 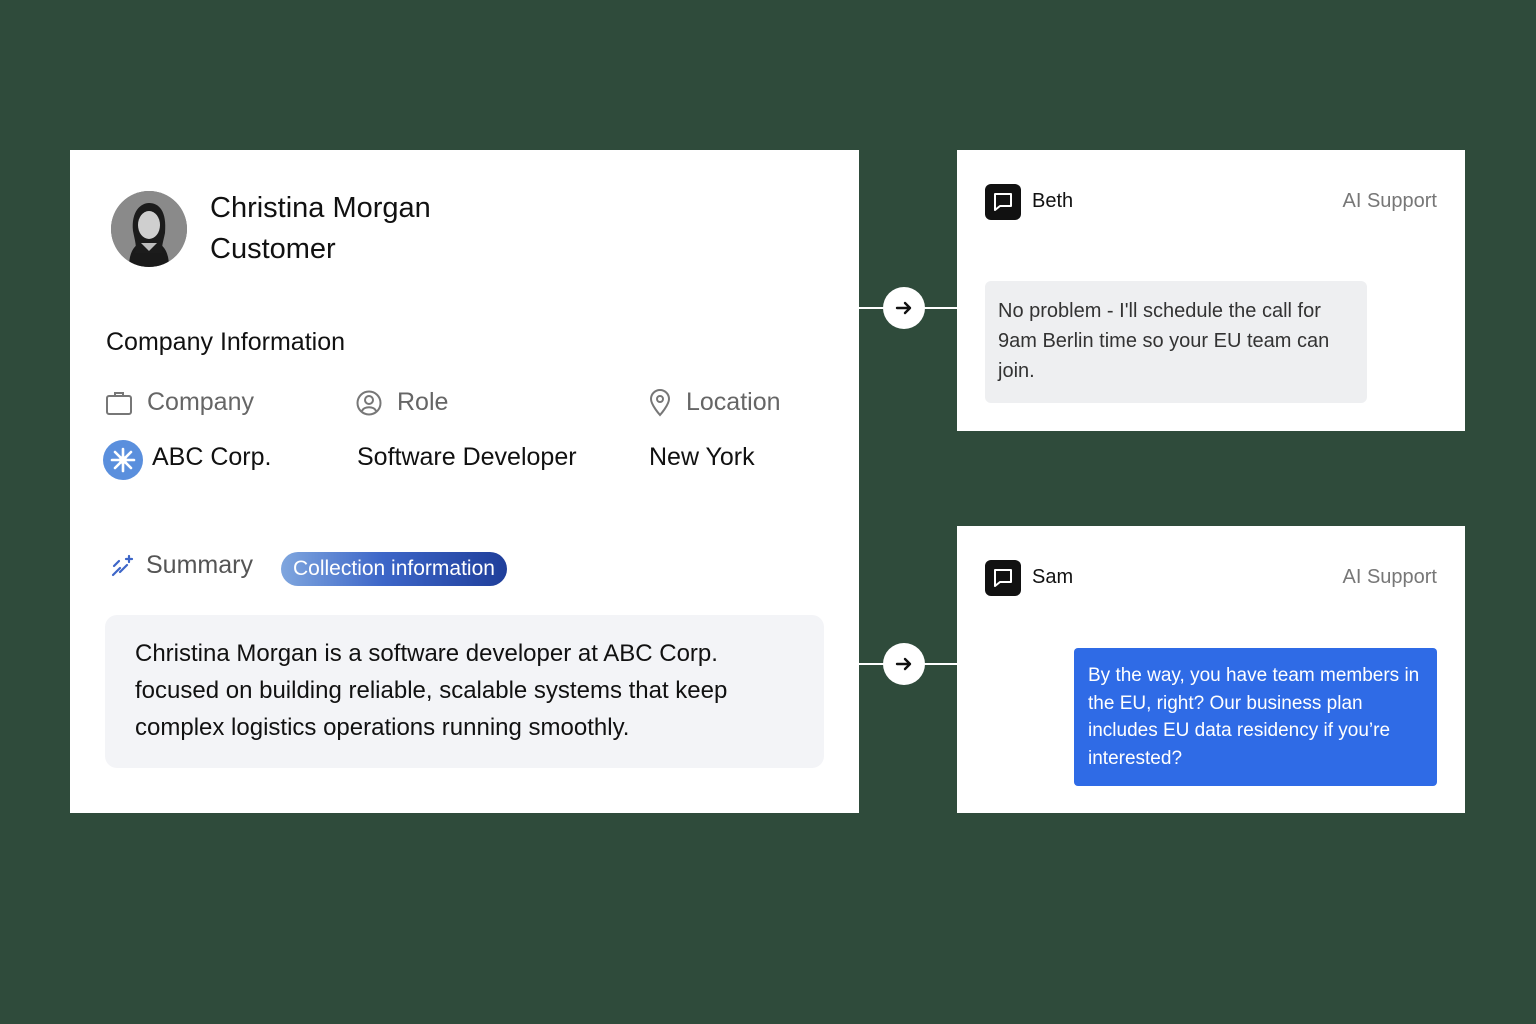 I want to click on avatar, so click(x=149, y=229).